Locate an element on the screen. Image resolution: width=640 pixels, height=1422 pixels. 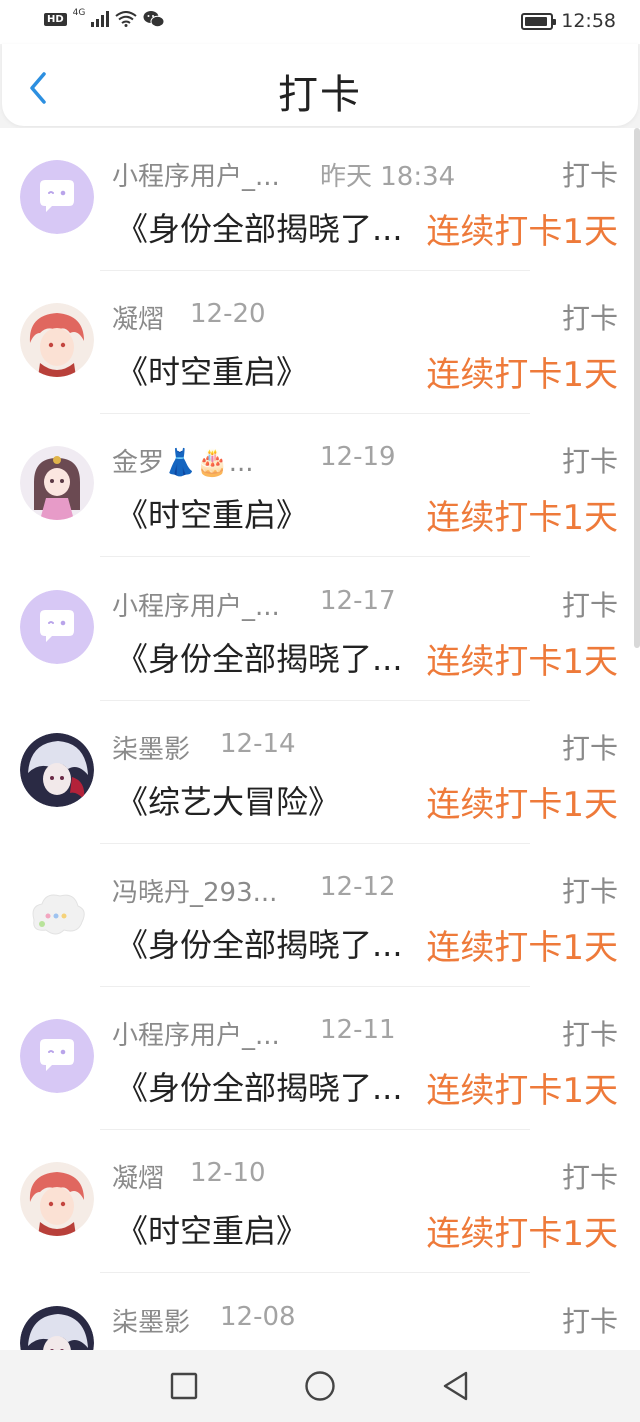
list-item: 小程序用户_... 12-17 打卡《身份全部揭晓了... 连续打卡1天 is located at coordinates (320, 629).